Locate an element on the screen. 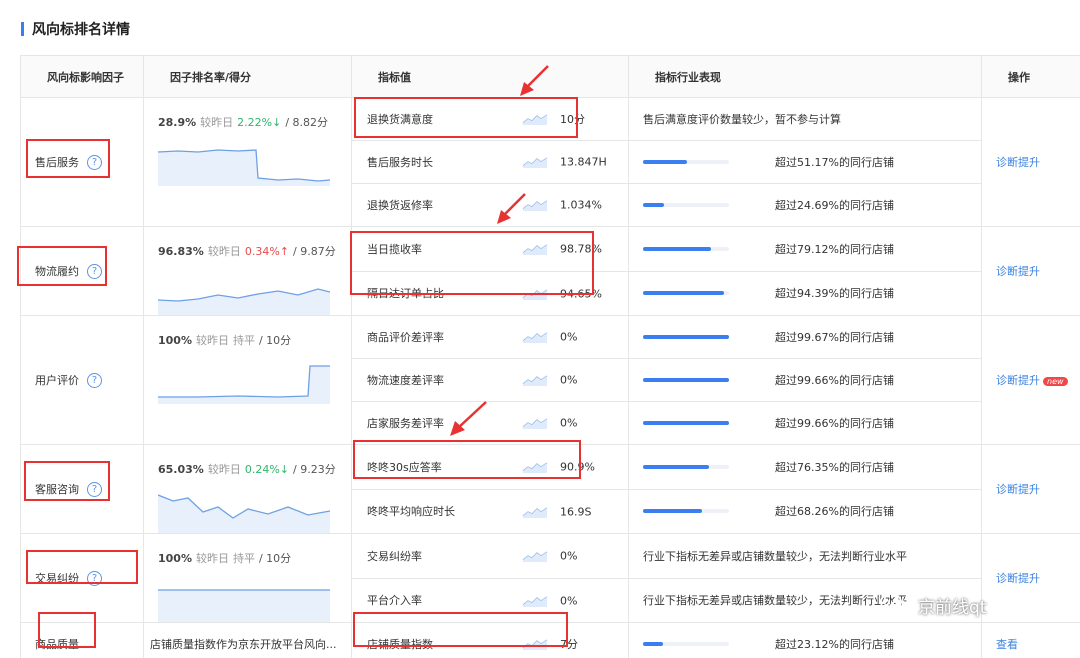 This screenshot has width=1080, height=658. score-summary: 28.9% 较昨日 2.22%↓/ 8.82分 is located at coordinates (247, 122).